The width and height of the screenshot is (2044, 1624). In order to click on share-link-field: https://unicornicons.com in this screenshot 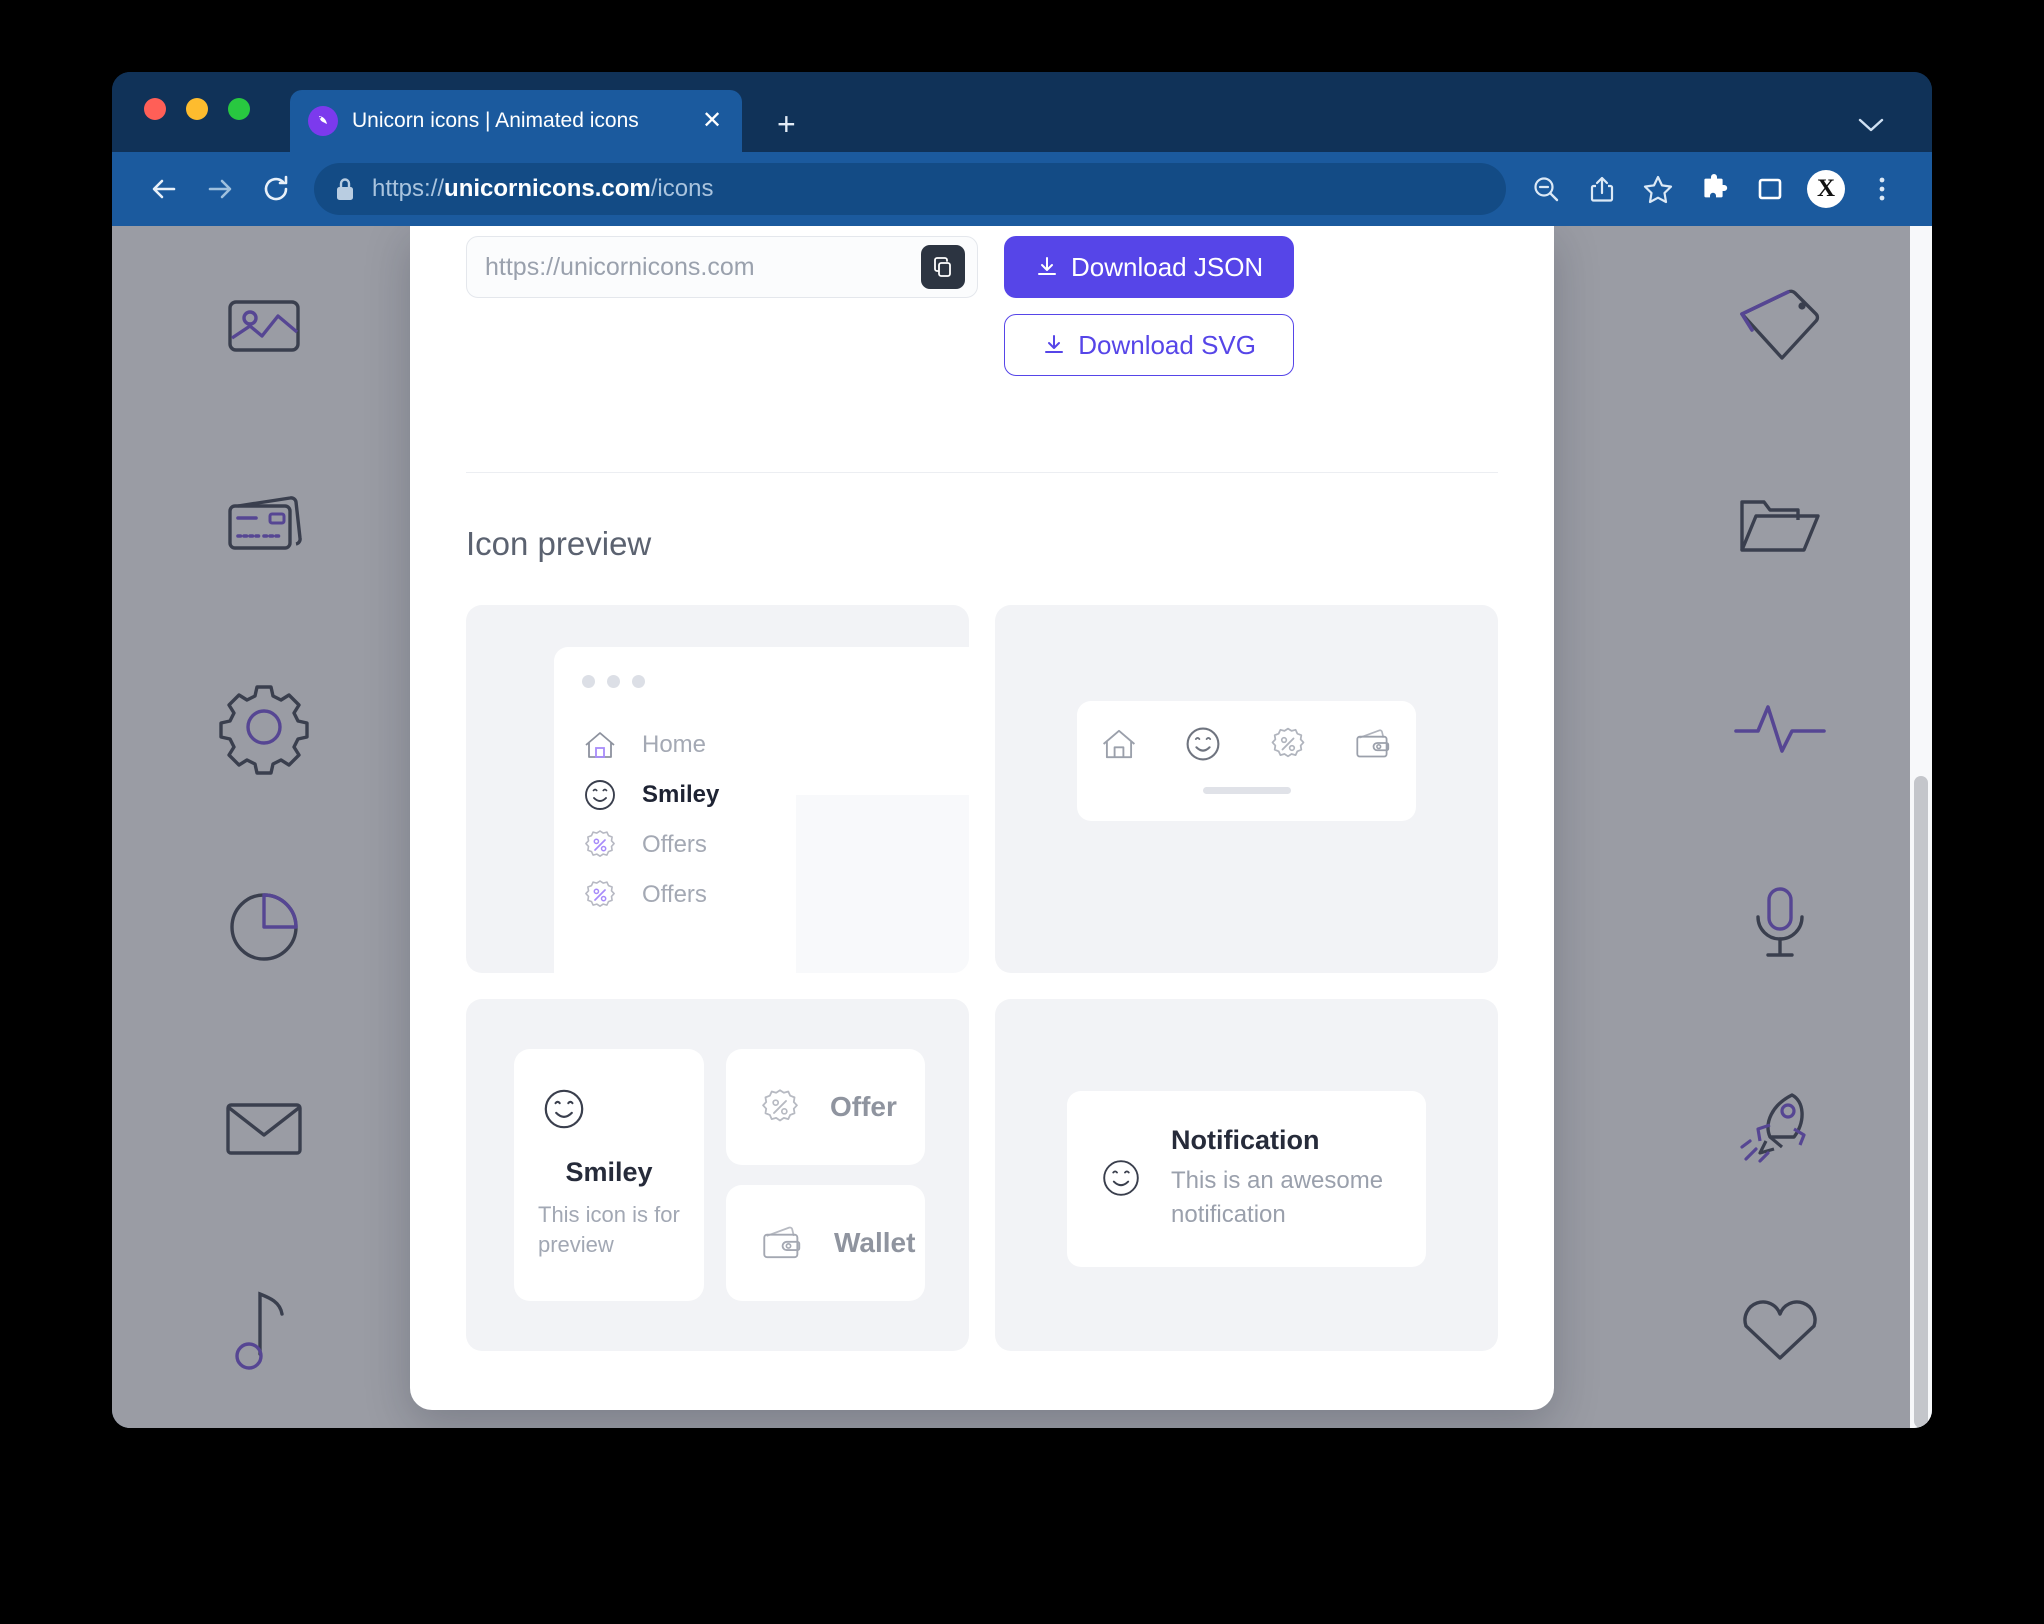, I will do `click(722, 267)`.